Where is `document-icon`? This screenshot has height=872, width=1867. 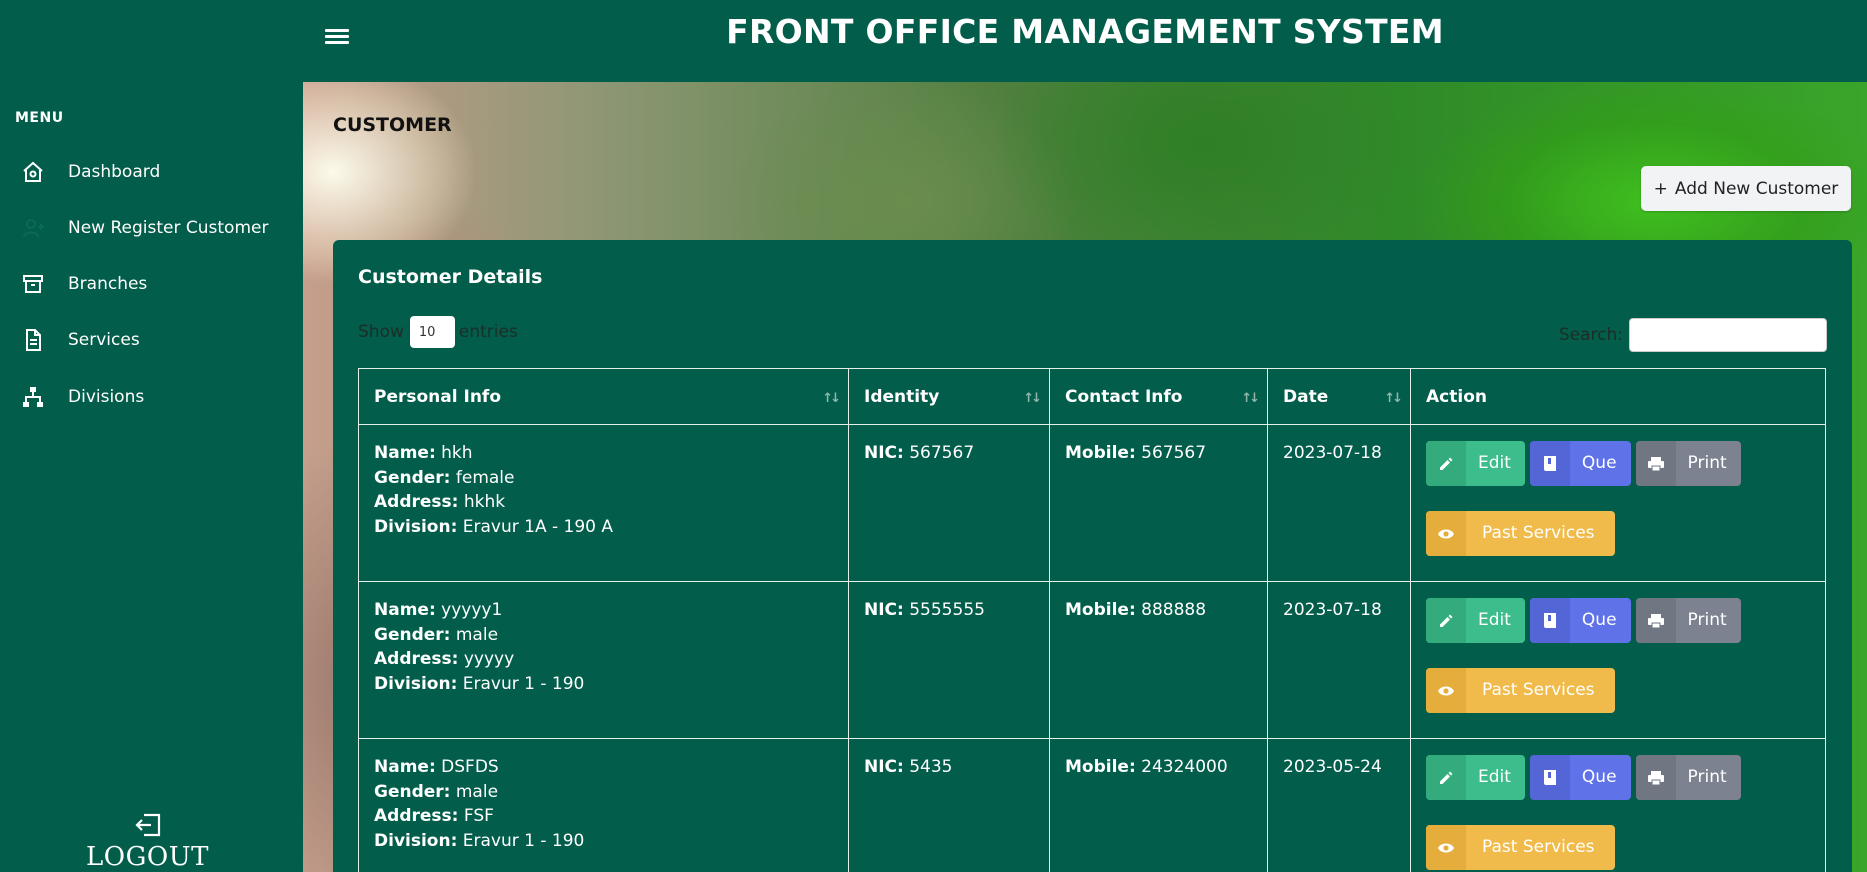
document-icon is located at coordinates (33, 340).